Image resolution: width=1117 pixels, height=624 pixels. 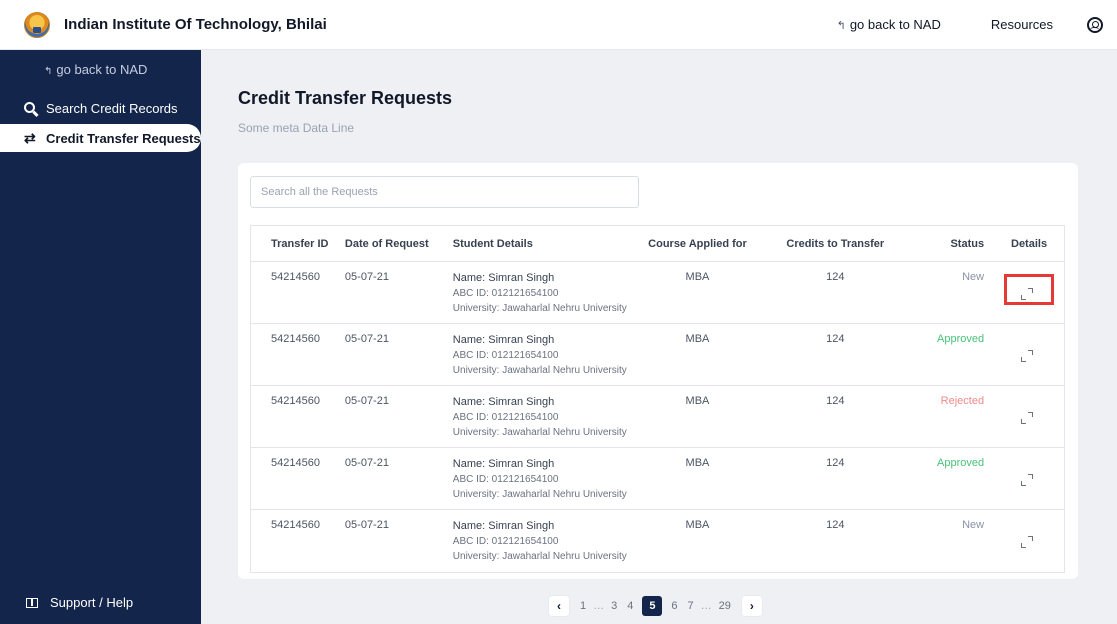 I want to click on sidebar-item-label: Search Credit Records, so click(x=112, y=108).